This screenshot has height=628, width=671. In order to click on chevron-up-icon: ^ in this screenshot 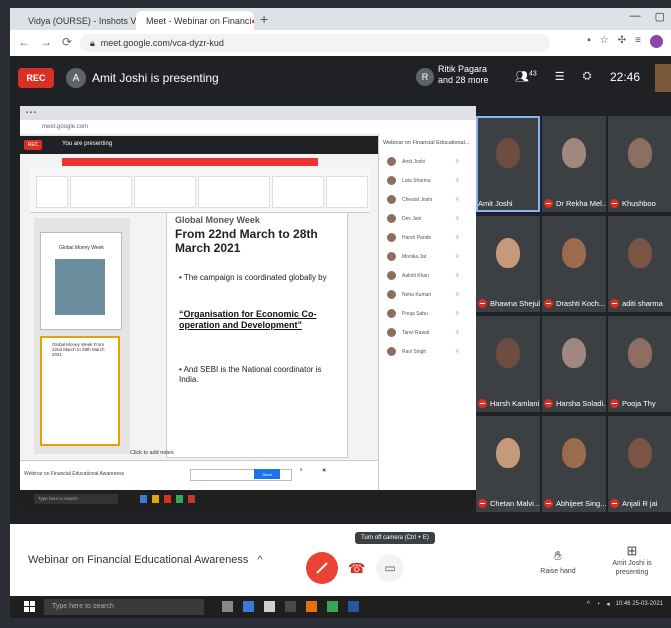, I will do `click(260, 560)`.